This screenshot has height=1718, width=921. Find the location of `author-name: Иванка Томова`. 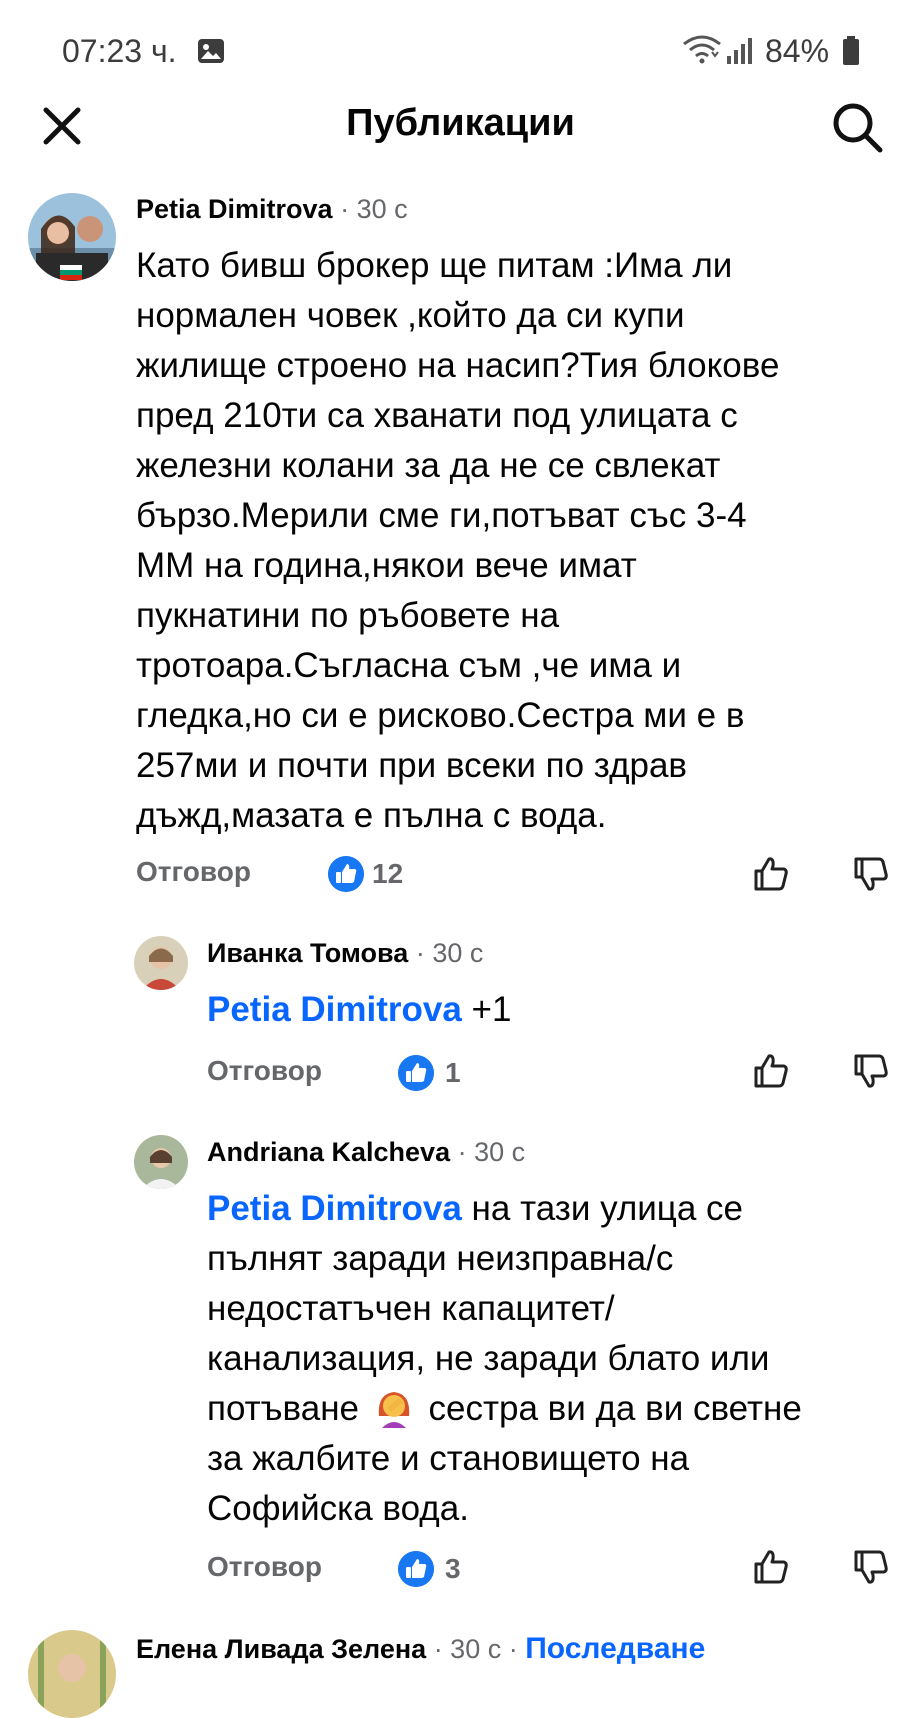

author-name: Иванка Томова is located at coordinates (307, 953).